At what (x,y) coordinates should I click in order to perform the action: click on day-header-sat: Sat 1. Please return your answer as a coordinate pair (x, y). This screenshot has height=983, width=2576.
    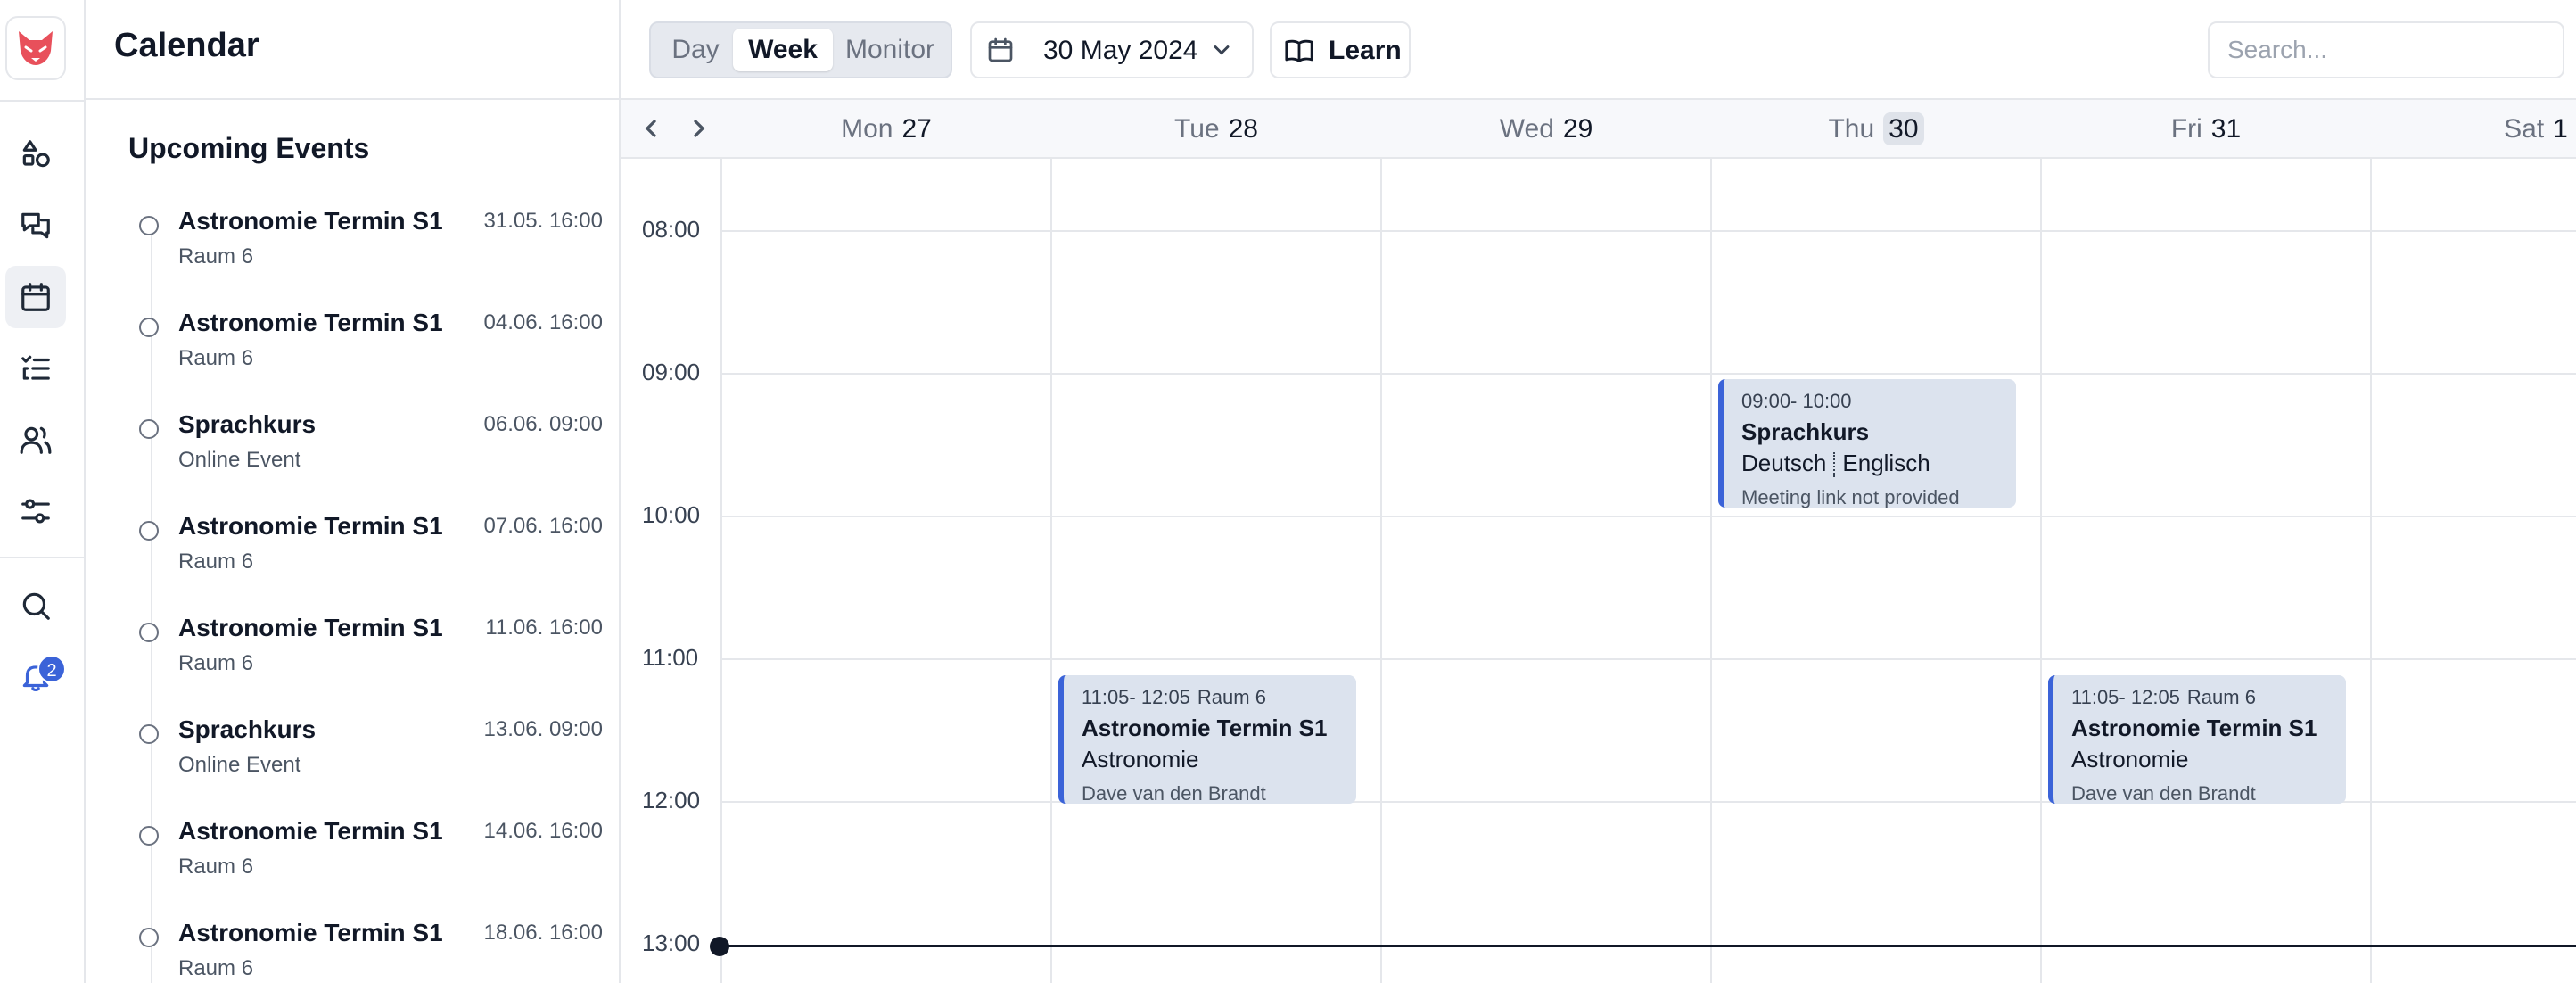
    Looking at the image, I should click on (2473, 132).